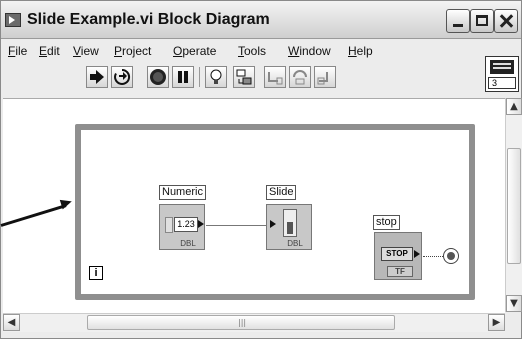  What do you see at coordinates (458, 21) in the screenshot?
I see `minimize-button` at bounding box center [458, 21].